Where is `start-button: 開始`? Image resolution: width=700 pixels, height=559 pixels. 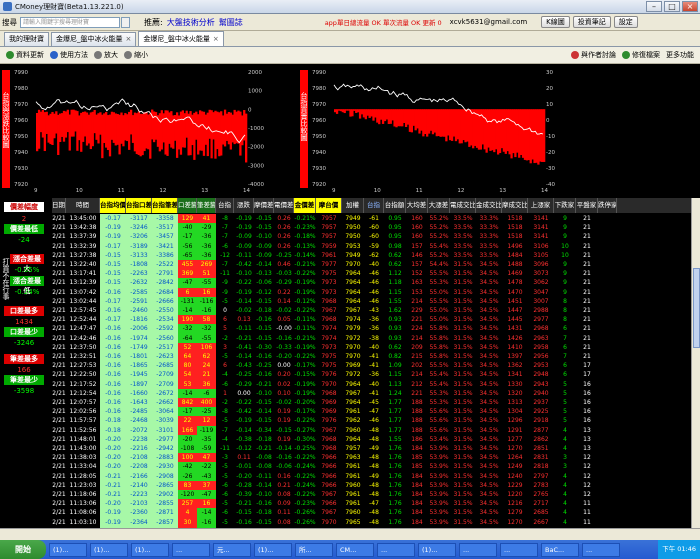
start-button: 開始 is located at coordinates (23, 549).